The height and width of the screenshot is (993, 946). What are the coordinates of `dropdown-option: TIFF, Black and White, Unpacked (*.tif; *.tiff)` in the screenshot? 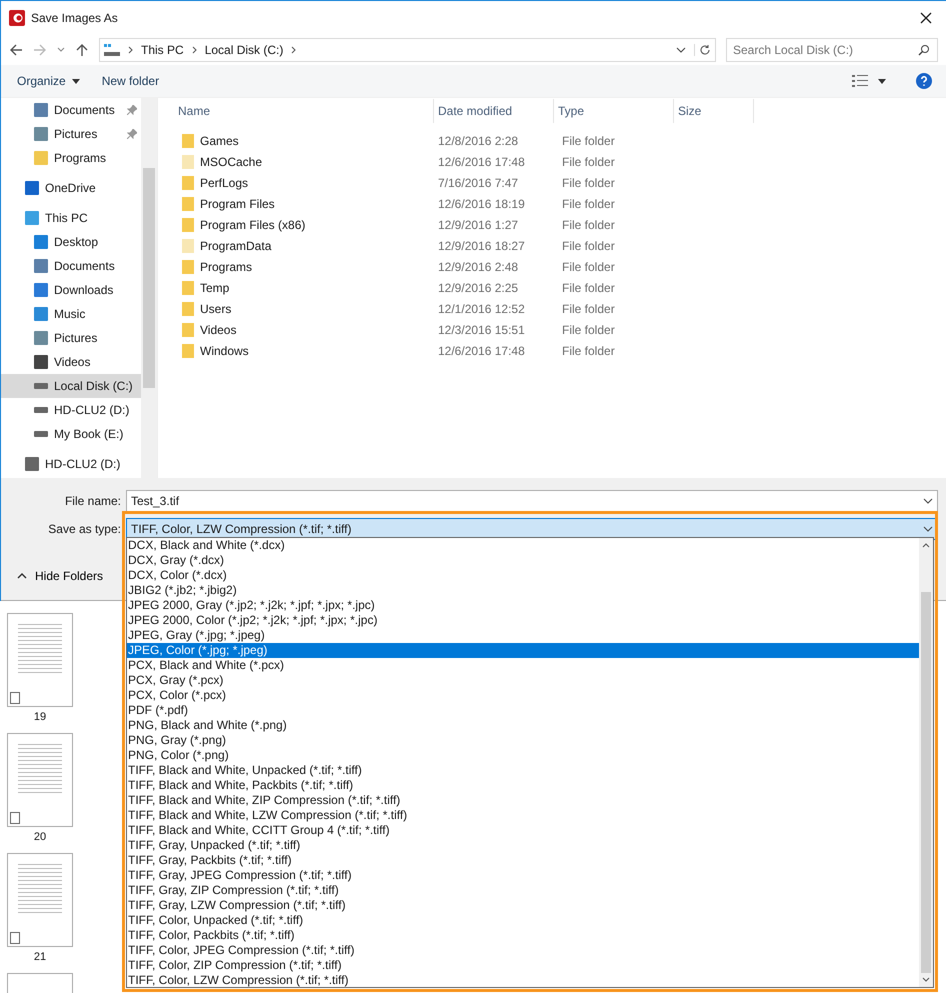 It's located at (523, 770).